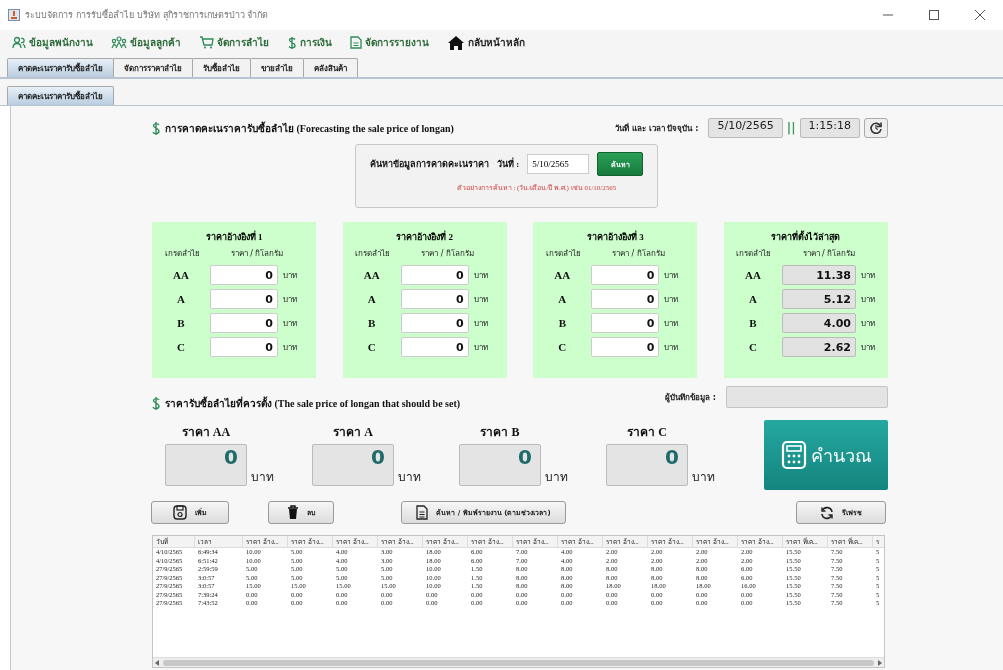 Image resolution: width=1003 pixels, height=670 pixels. Describe the element at coordinates (657, 128) in the screenshot. I see `datetime-label: วันที่ และ เวลา ปัจจุบัน :` at that location.